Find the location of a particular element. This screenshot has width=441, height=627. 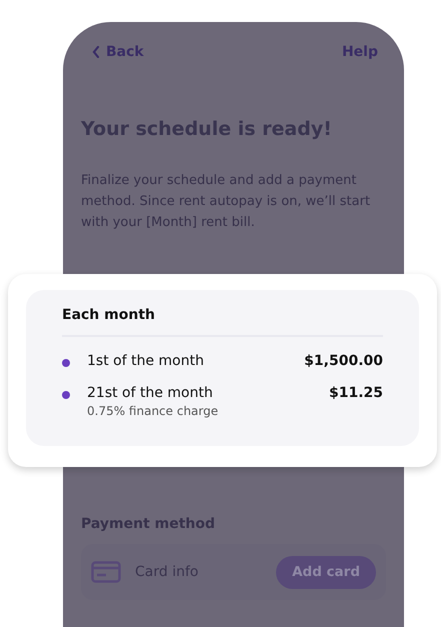

payment-note: 0.75% finance charge is located at coordinates (153, 411).